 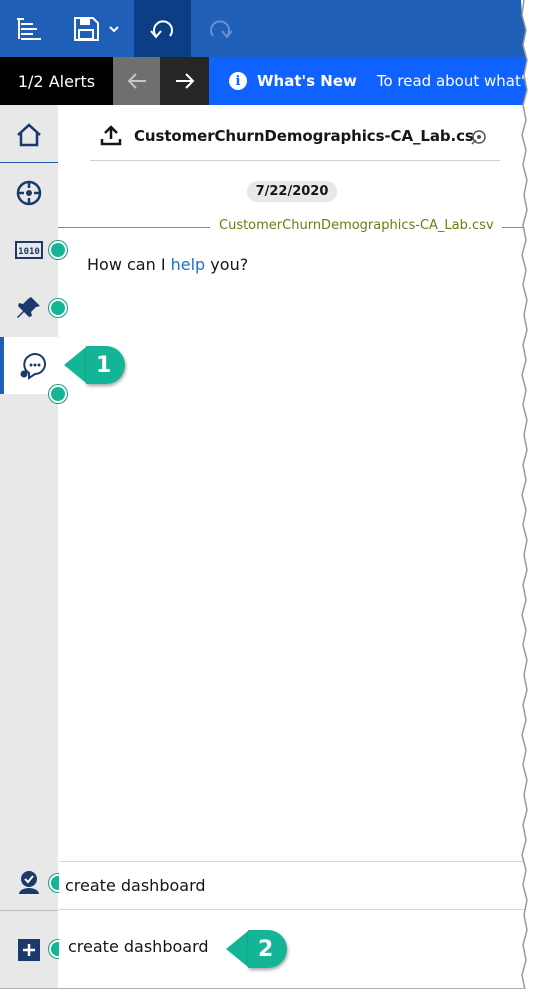 What do you see at coordinates (227, 264) in the screenshot?
I see `greeting-text: you?` at bounding box center [227, 264].